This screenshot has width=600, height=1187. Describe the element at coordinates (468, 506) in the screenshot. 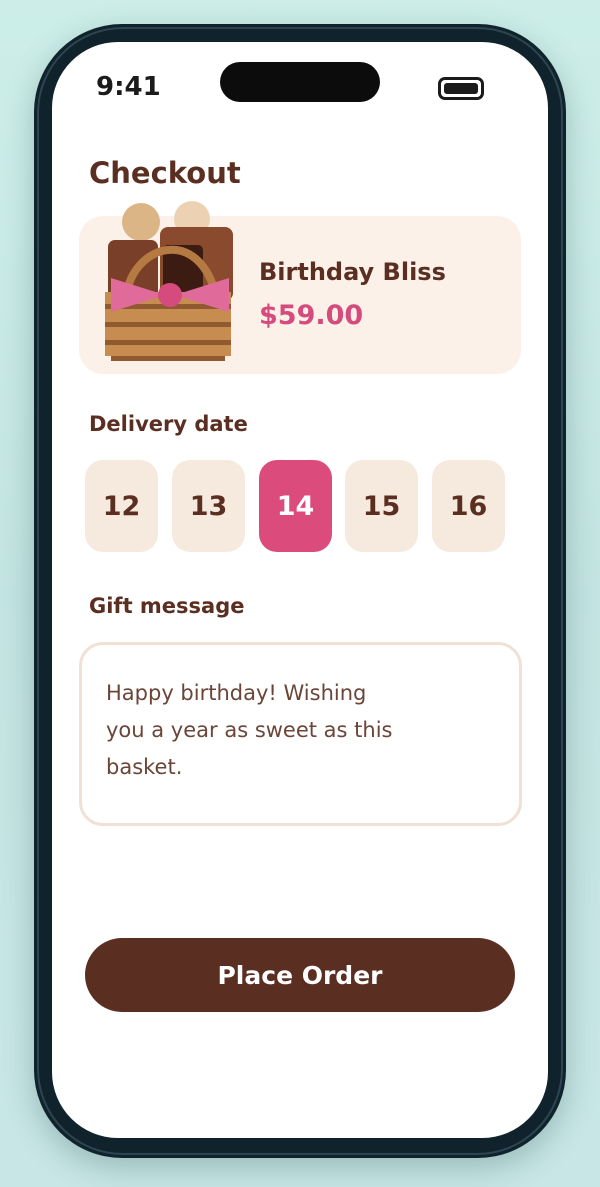

I see `date-option-16: 16` at that location.